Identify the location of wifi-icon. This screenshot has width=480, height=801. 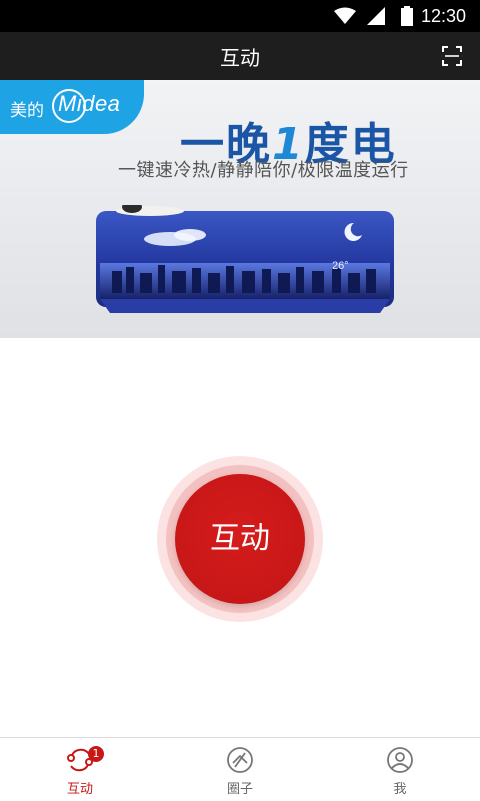
(345, 15).